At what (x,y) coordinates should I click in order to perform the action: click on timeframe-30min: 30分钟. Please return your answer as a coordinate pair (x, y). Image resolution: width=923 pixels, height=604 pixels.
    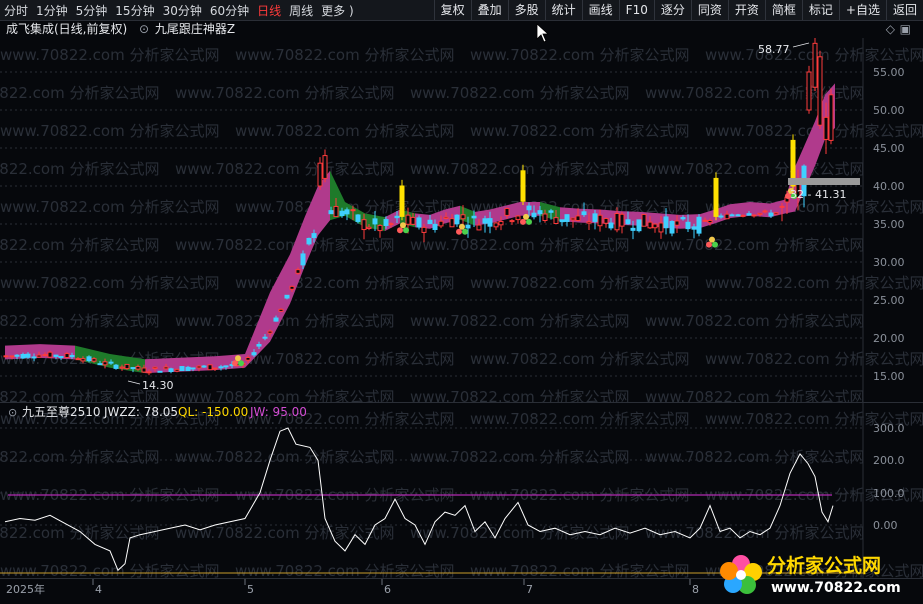
    Looking at the image, I should click on (182, 10).